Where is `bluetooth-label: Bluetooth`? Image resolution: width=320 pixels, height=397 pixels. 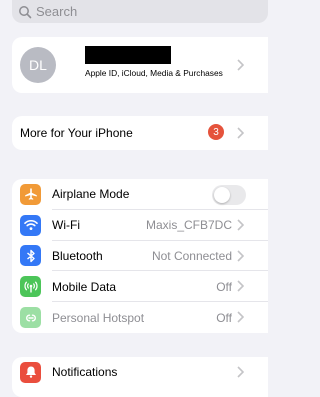 bluetooth-label: Bluetooth is located at coordinates (77, 255).